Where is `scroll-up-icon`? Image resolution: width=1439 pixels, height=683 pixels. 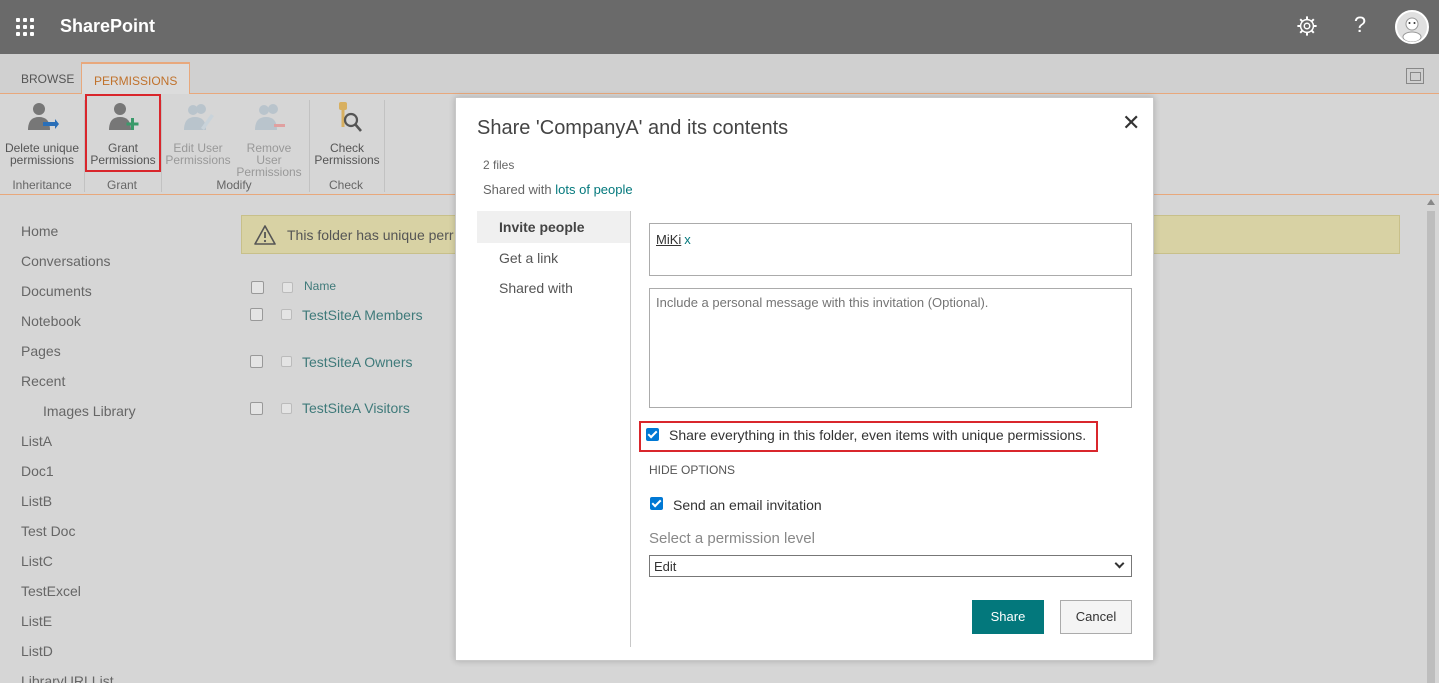 scroll-up-icon is located at coordinates (1431, 202).